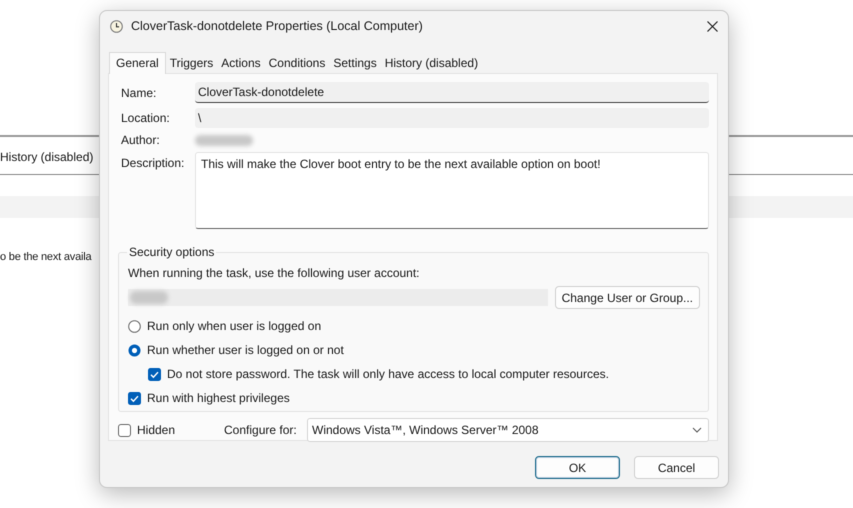 The image size is (853, 508). Describe the element at coordinates (277, 26) in the screenshot. I see `window-title: CloverTask-donotdelete Properties (Local Computer)` at that location.